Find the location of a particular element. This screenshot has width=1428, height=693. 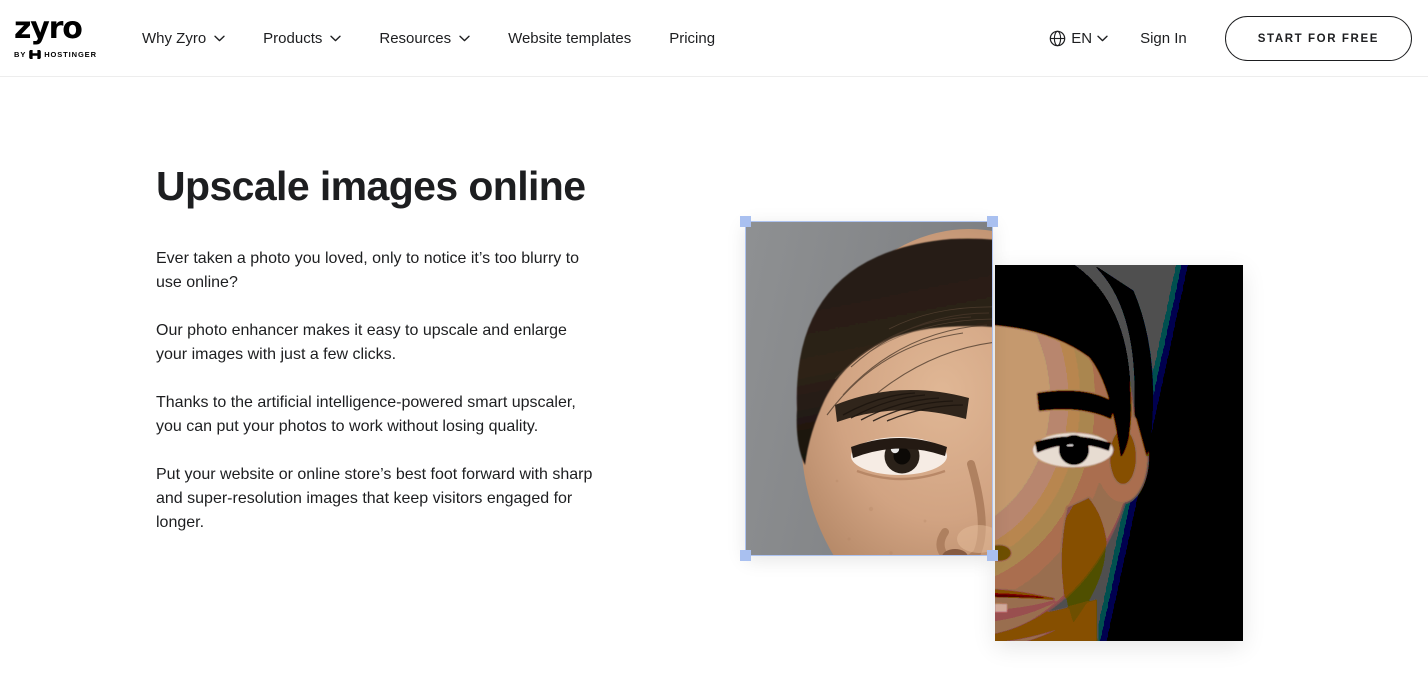

nav-item-why-zyro: Why Zyro is located at coordinates (192, 38).